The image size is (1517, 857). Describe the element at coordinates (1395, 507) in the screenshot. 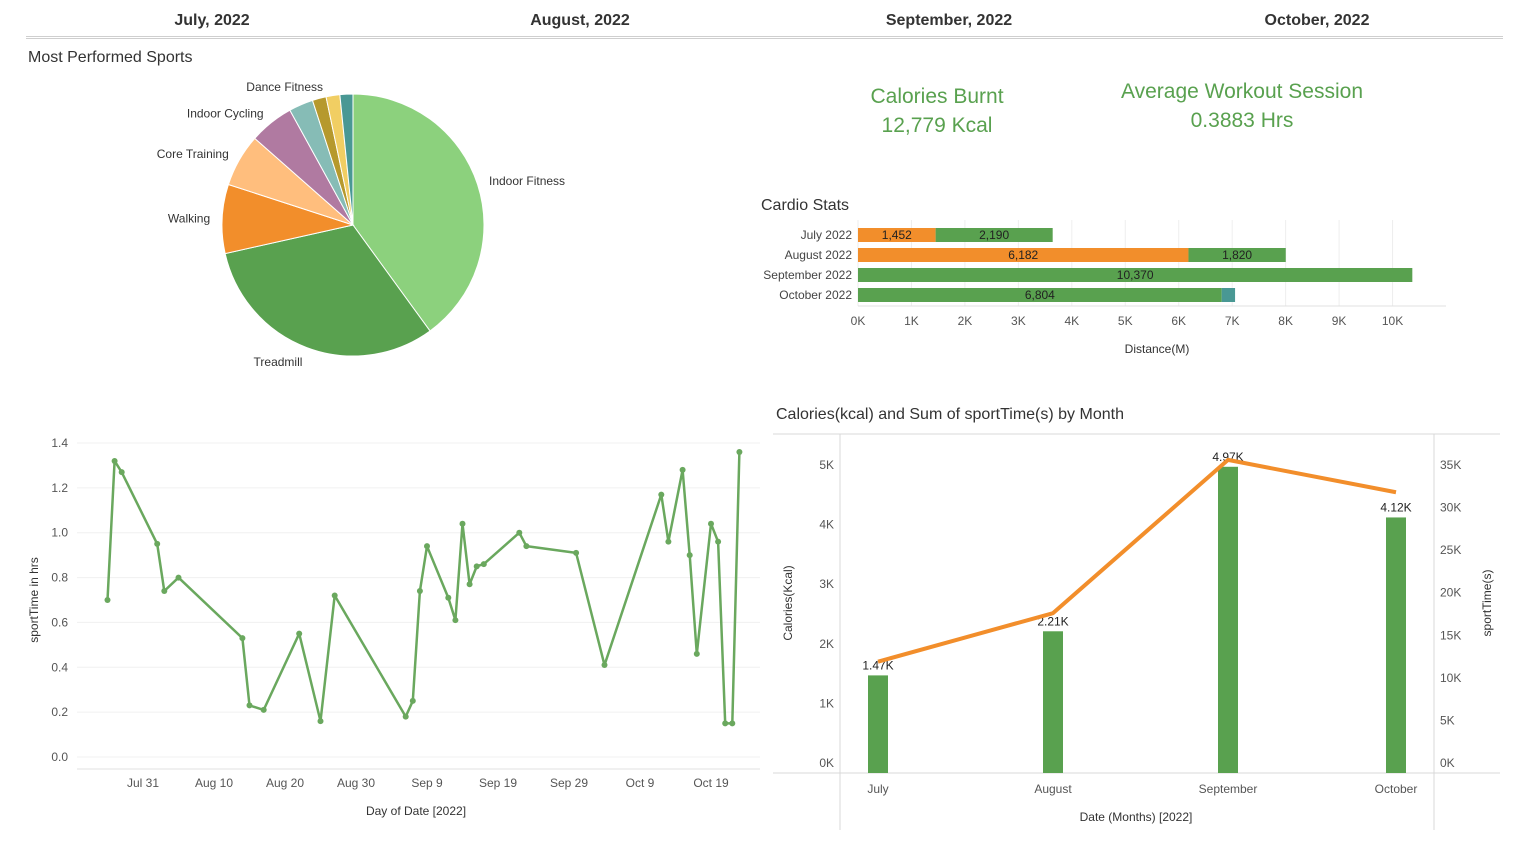

I see `calories-bar-label: 4.12K` at that location.